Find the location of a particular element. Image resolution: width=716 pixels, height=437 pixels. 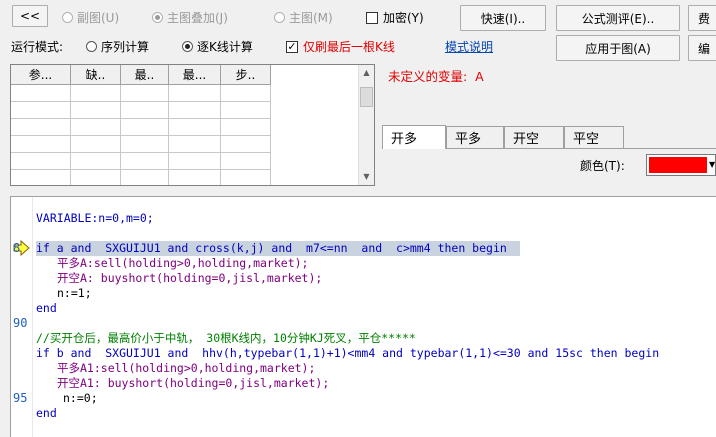

quick-button: 快速(I).. is located at coordinates (503, 18).